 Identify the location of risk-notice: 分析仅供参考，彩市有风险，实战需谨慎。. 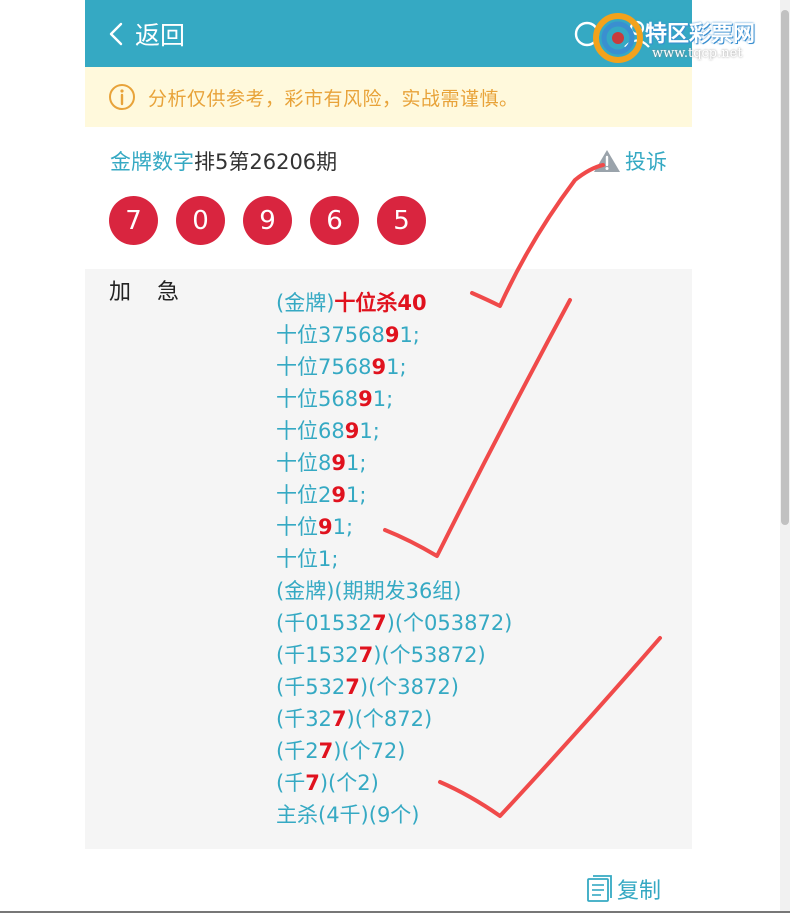
(388, 97).